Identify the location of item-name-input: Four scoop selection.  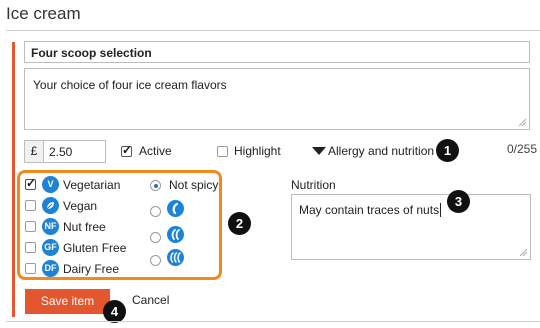
(277, 52).